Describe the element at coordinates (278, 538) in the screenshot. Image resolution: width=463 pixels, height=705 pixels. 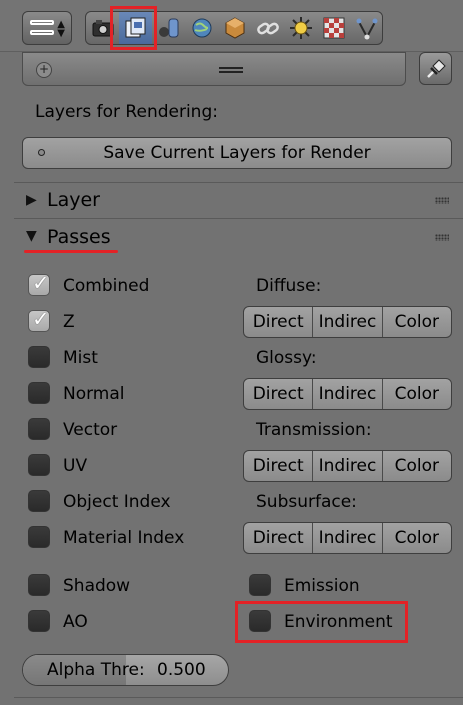
I see `subsurface-direct-button: Direct` at that location.